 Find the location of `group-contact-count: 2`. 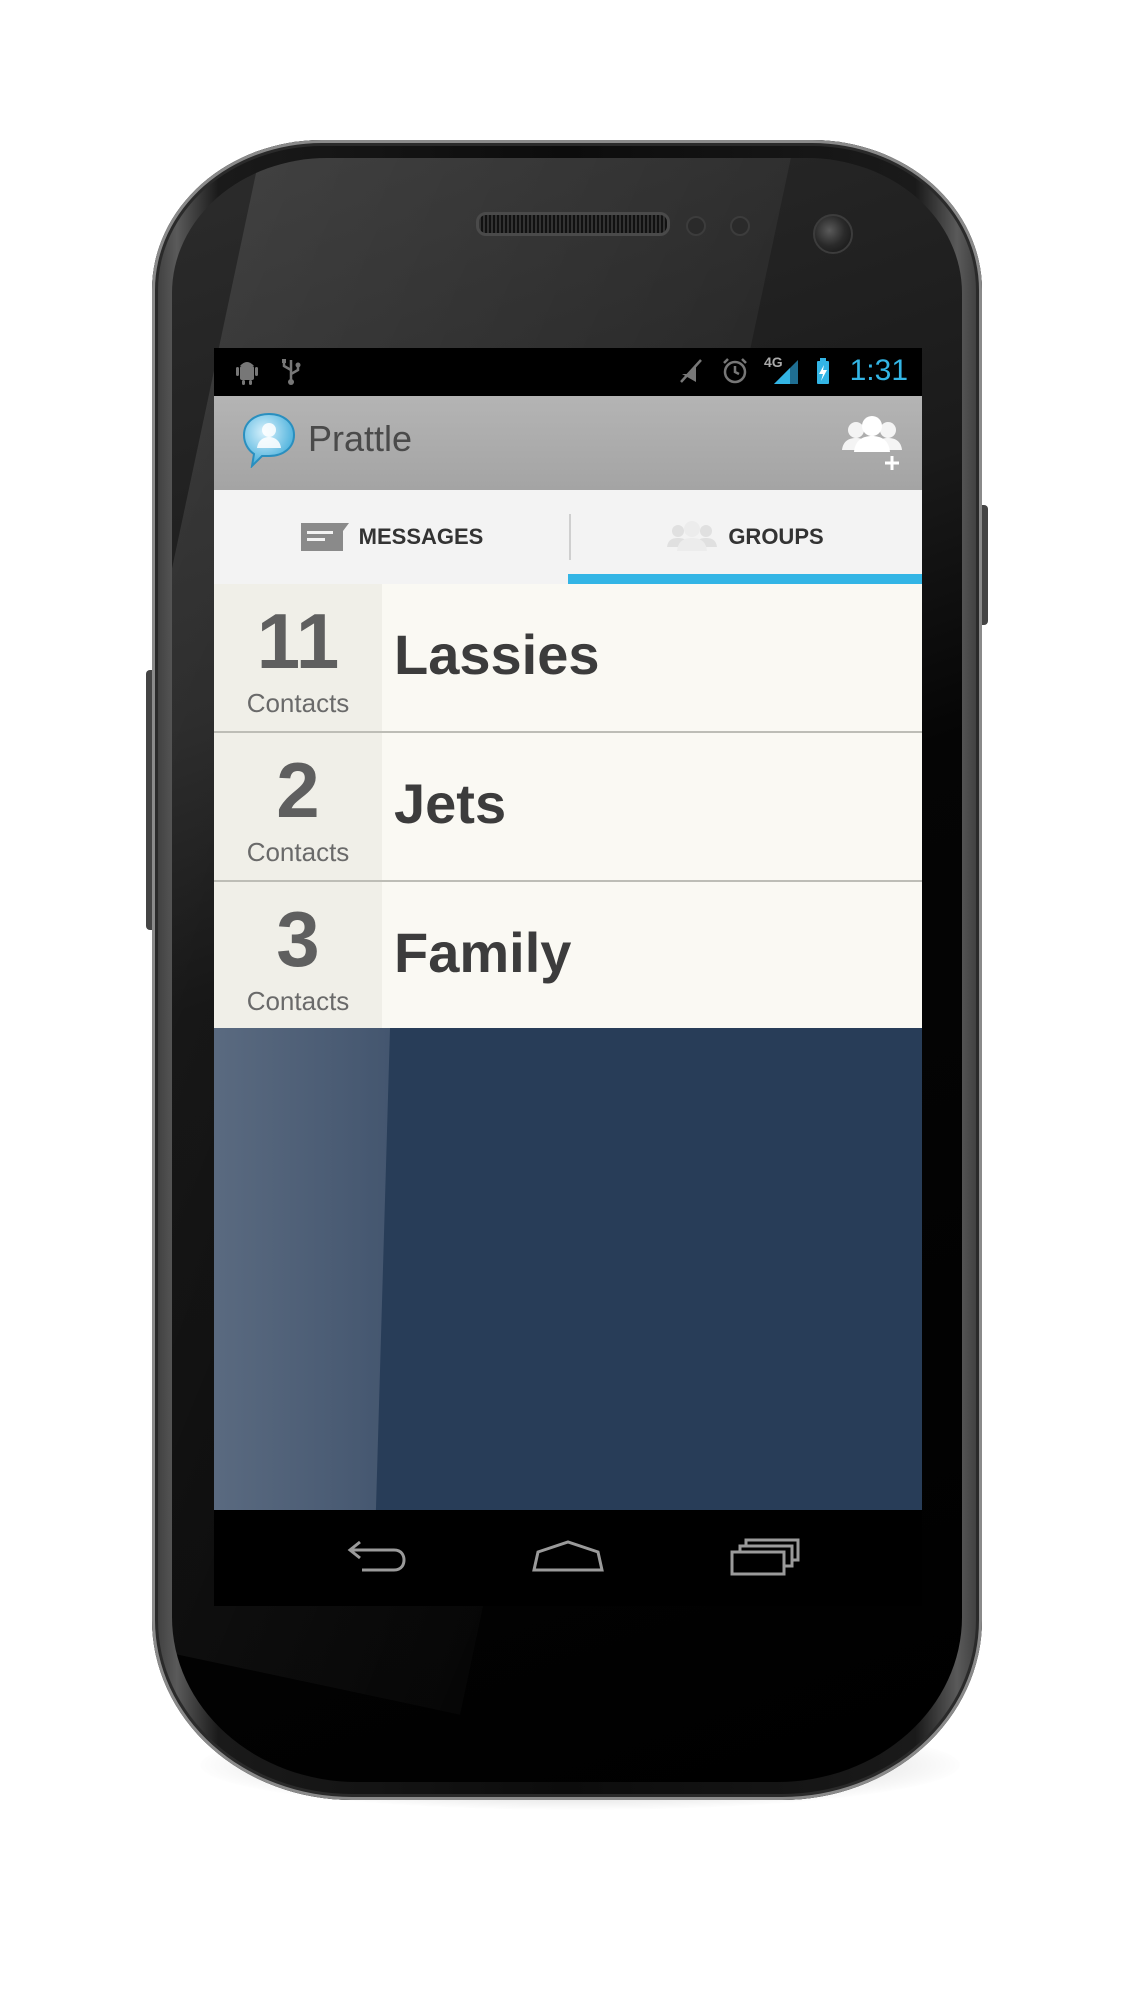

group-contact-count: 2 is located at coordinates (298, 790).